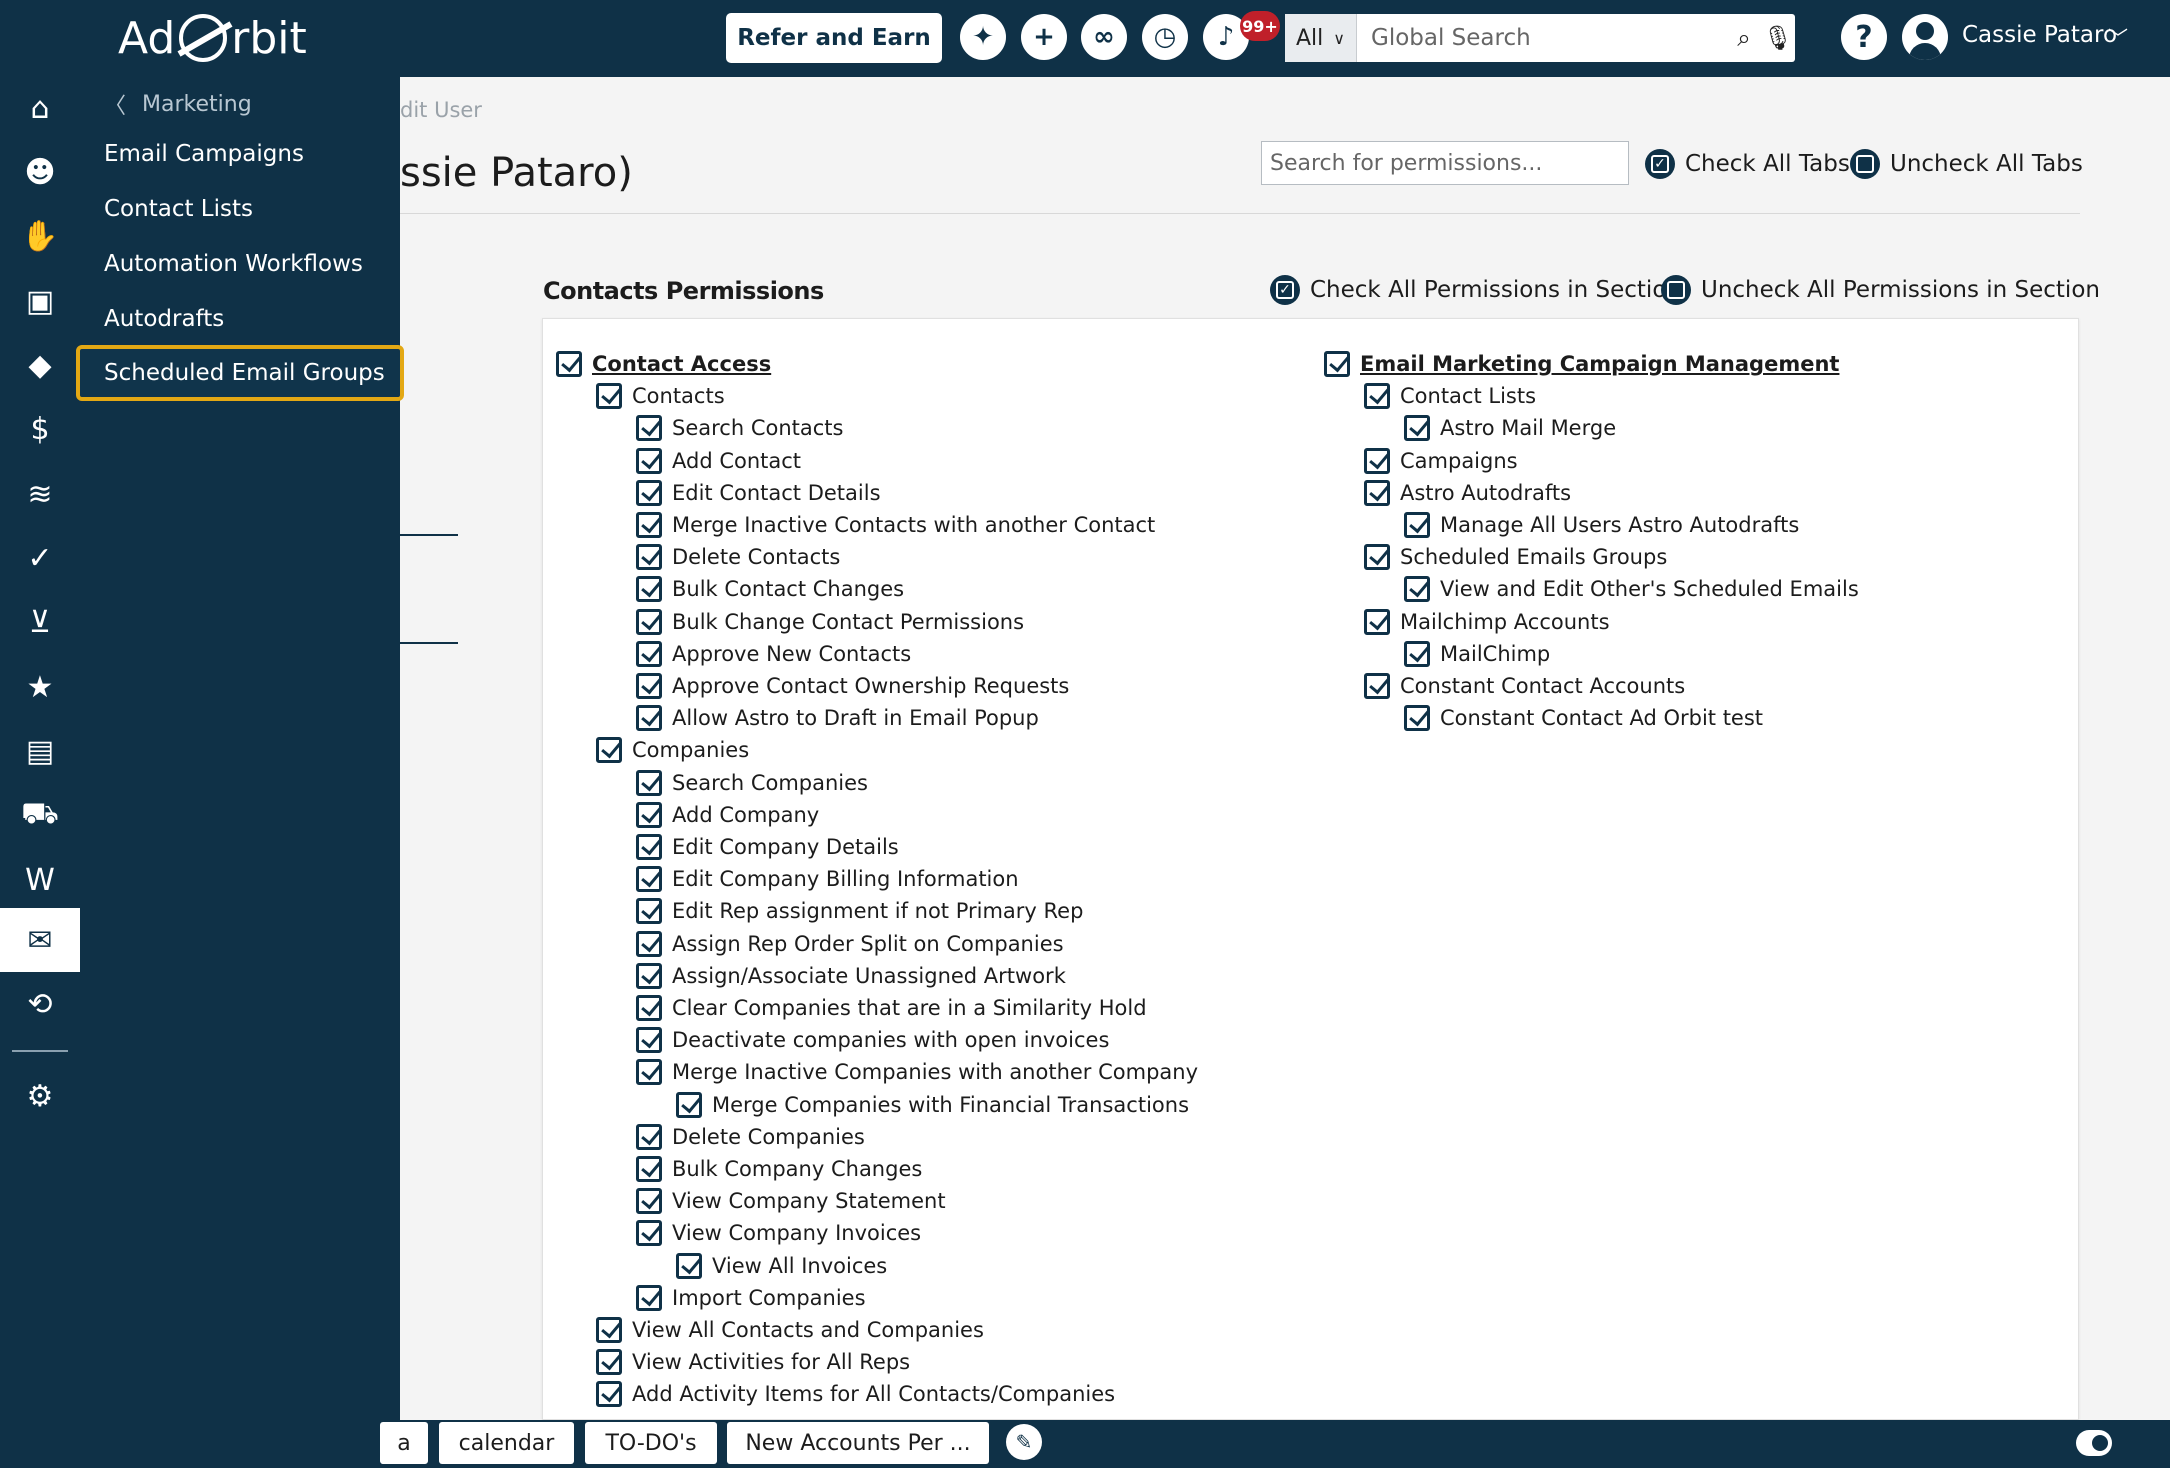  I want to click on add-icon: +, so click(1044, 37).